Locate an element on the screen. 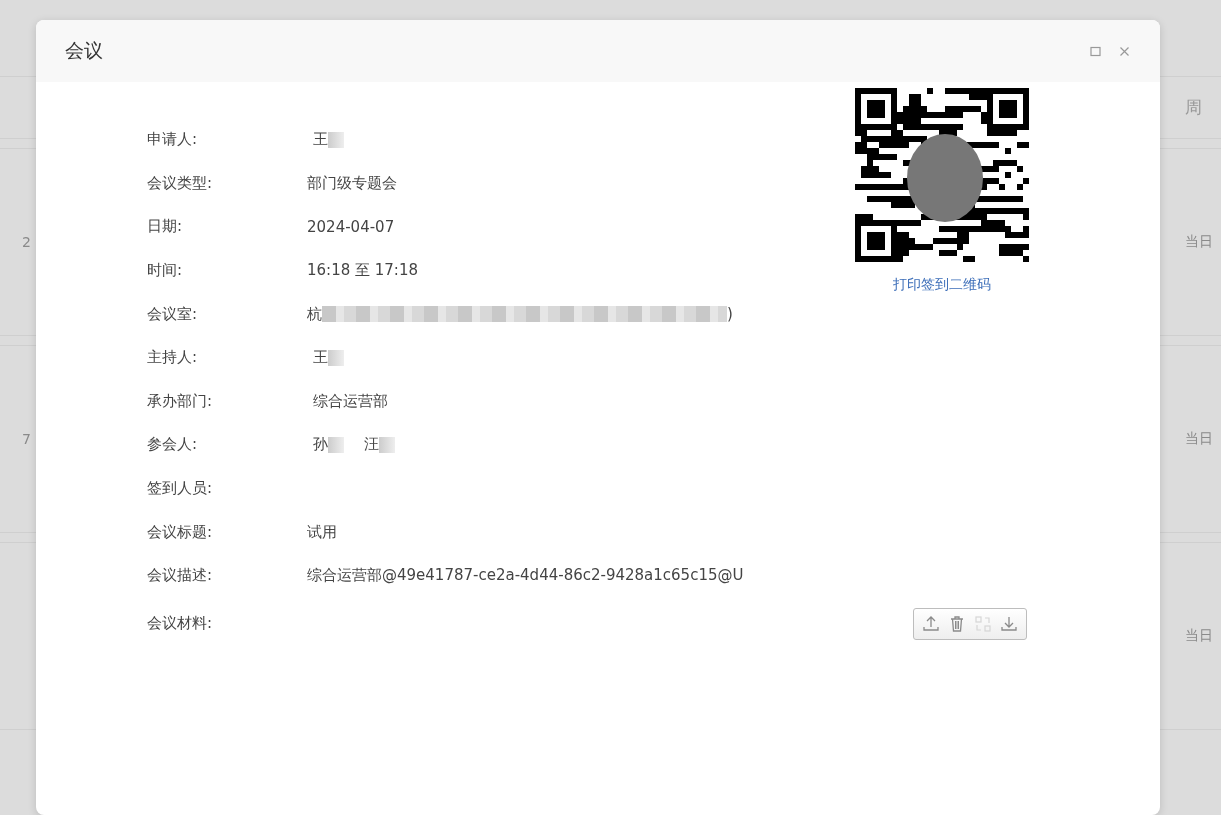  field-label: 签到人员: is located at coordinates (180, 489).